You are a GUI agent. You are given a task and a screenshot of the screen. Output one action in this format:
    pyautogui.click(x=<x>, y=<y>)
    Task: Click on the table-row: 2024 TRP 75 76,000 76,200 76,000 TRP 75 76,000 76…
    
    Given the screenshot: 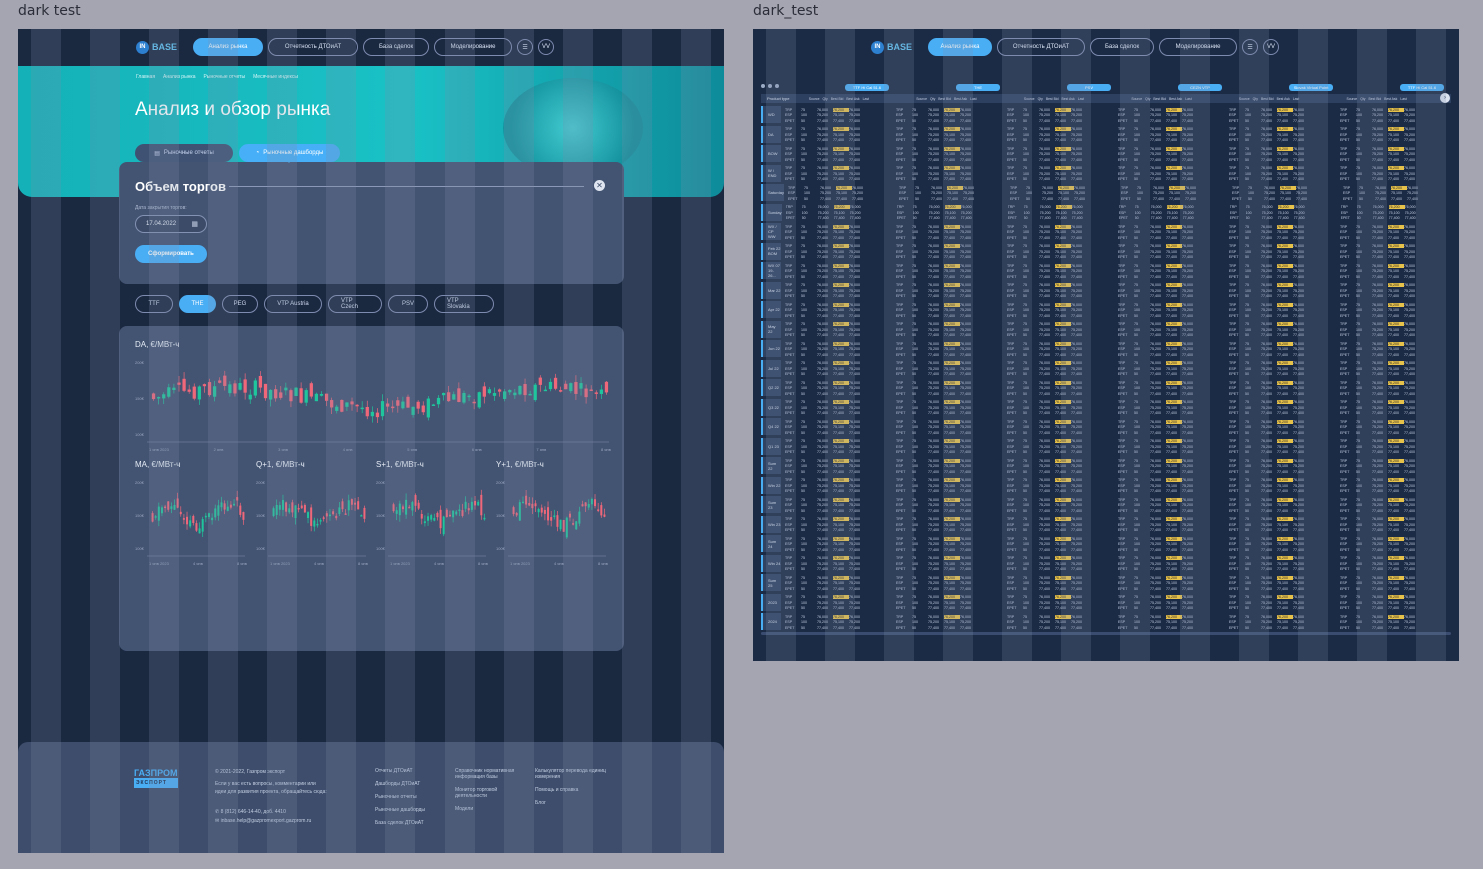 What is the action you would take?
    pyautogui.click(x=1106, y=622)
    